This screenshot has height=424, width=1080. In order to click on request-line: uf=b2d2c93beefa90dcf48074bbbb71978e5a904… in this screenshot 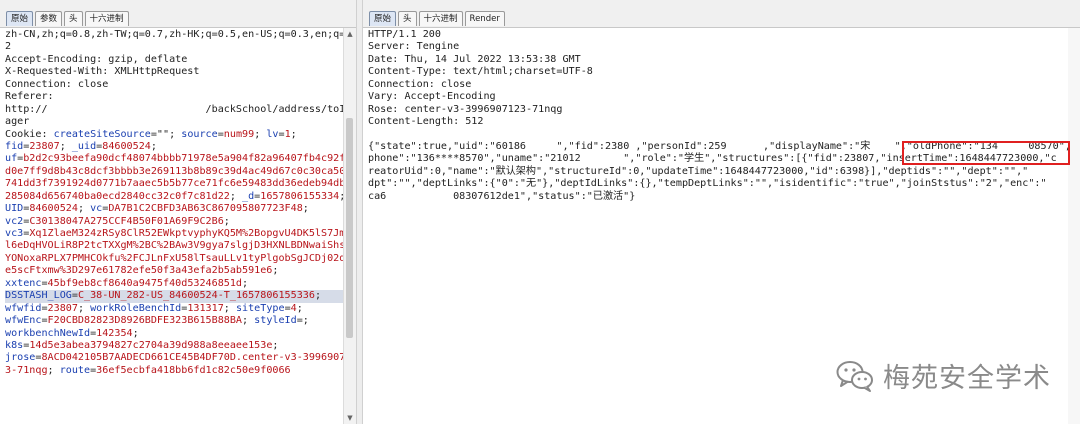, I will do `click(180, 159)`.